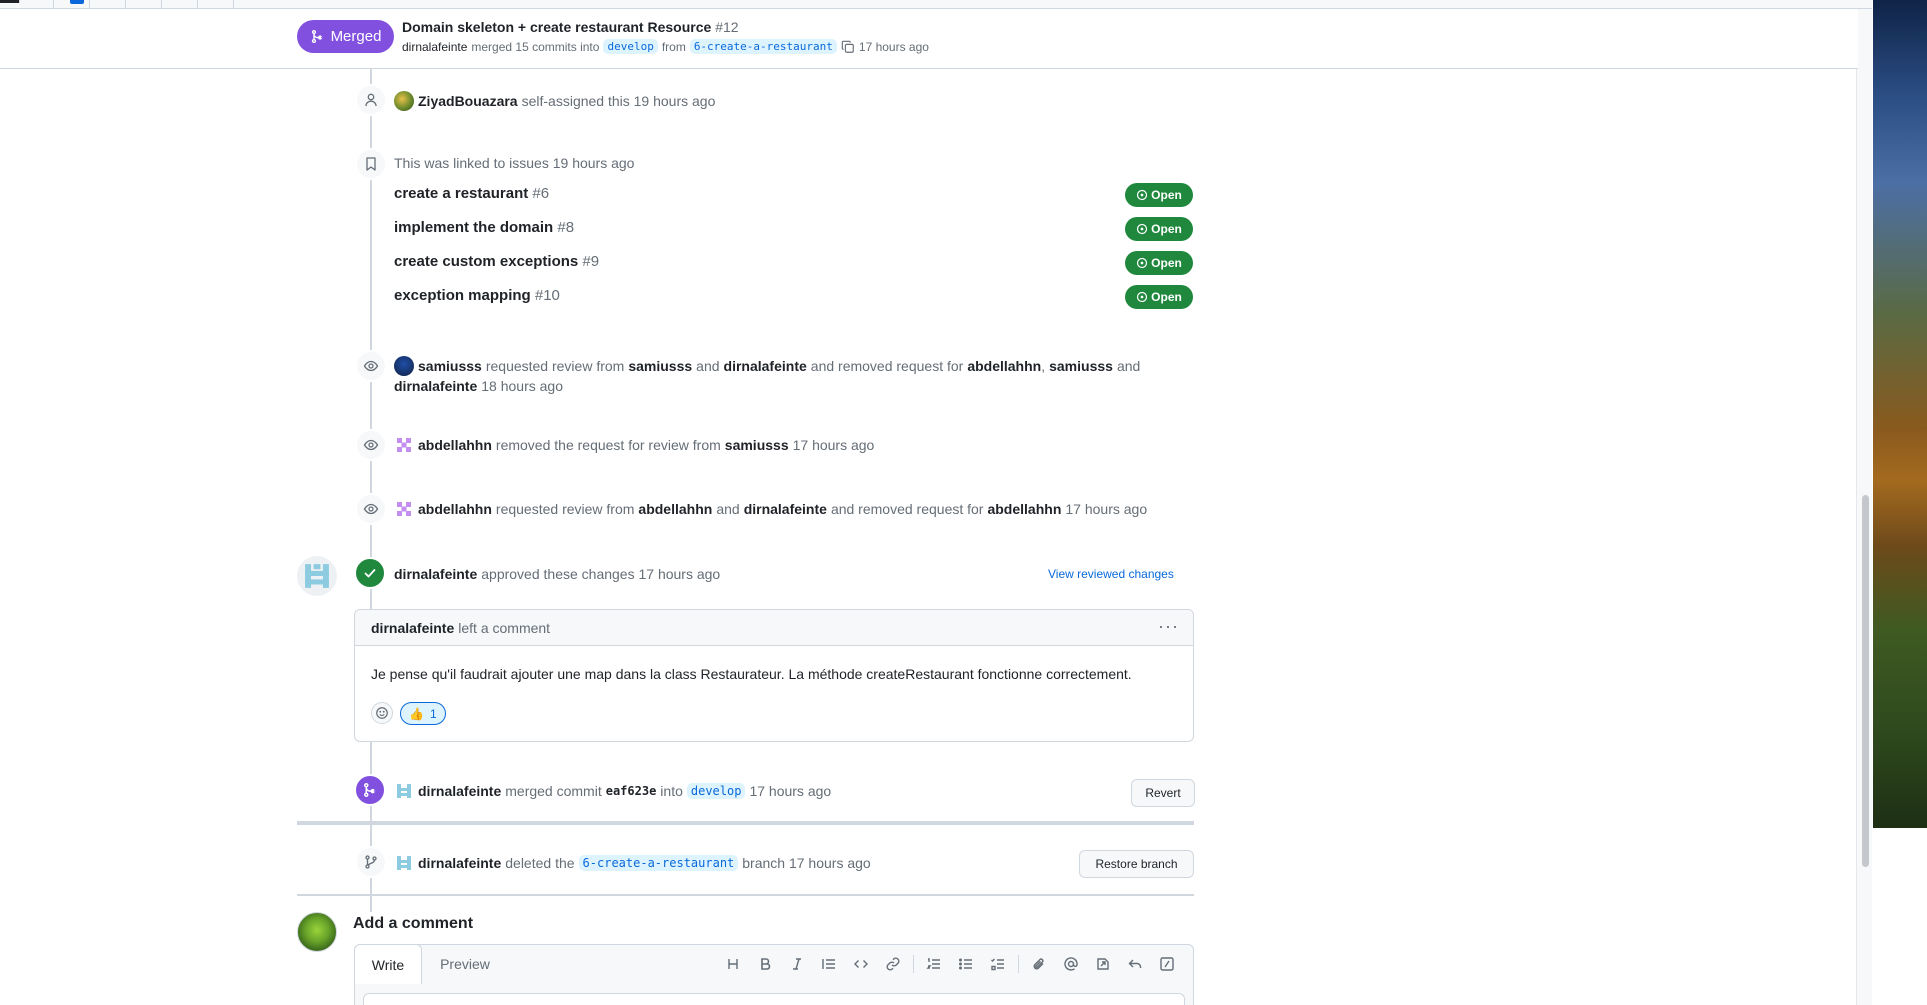  Describe the element at coordinates (371, 164) in the screenshot. I see `bookmark-icon` at that location.